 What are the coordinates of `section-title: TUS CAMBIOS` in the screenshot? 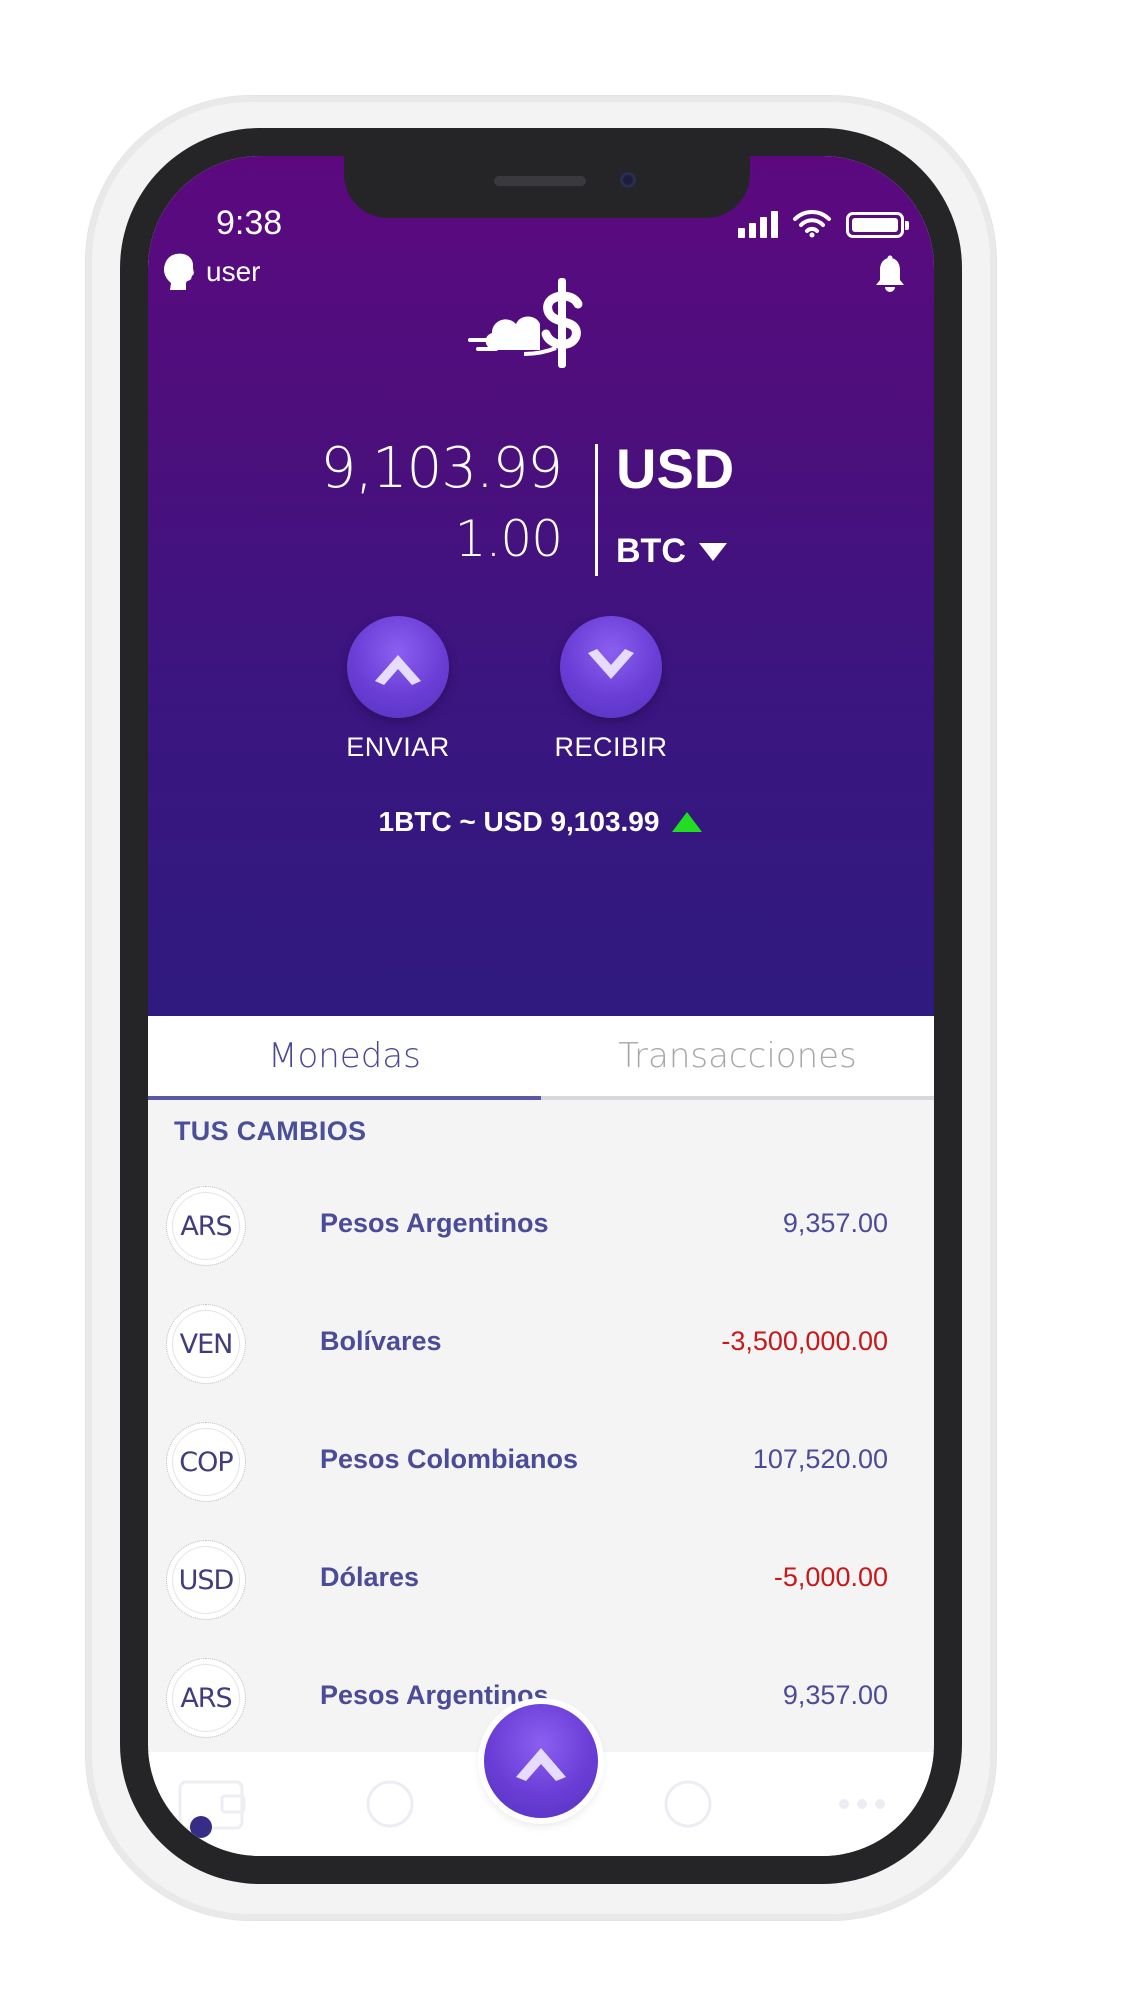 It's located at (270, 1131).